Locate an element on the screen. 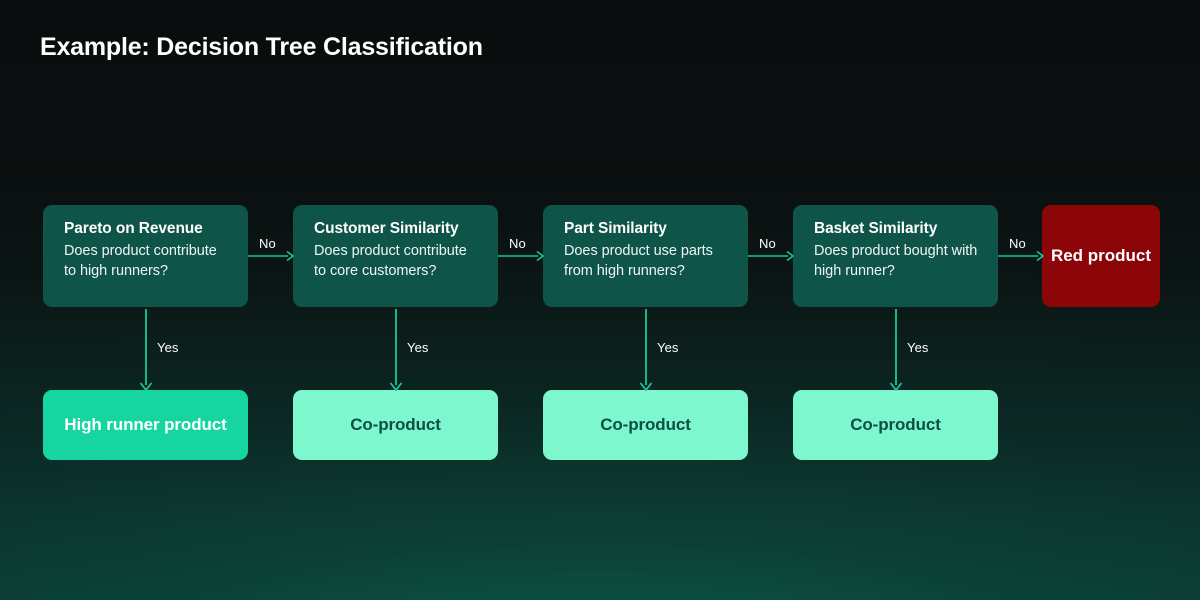 The height and width of the screenshot is (600, 1200). arrow-label-no-4: No is located at coordinates (1017, 243).